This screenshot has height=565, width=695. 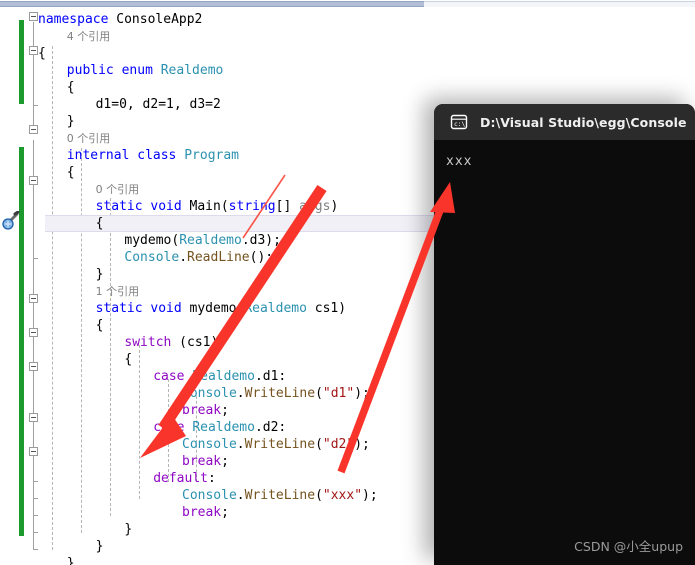 I want to click on code-line: static void mydemo(Realdemo cs1), so click(x=221, y=308).